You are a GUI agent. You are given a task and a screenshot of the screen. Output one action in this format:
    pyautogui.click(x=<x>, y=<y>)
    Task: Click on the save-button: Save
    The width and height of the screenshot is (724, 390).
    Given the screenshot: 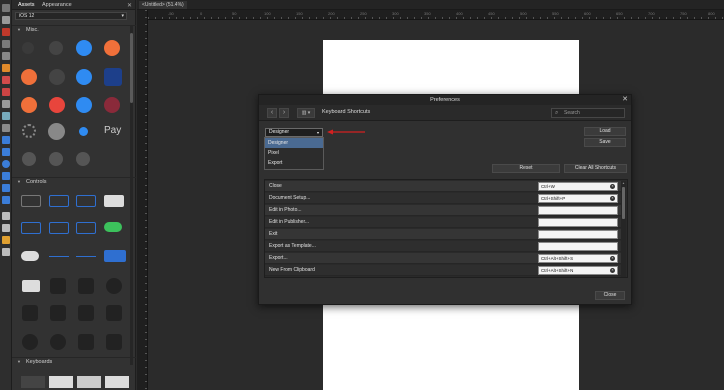 What is the action you would take?
    pyautogui.click(x=605, y=142)
    